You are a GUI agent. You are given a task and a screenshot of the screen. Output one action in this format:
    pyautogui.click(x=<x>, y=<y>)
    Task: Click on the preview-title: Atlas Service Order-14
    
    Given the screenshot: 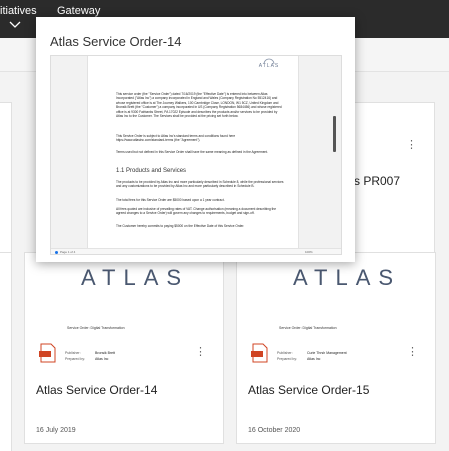 What is the action you would take?
    pyautogui.click(x=116, y=41)
    